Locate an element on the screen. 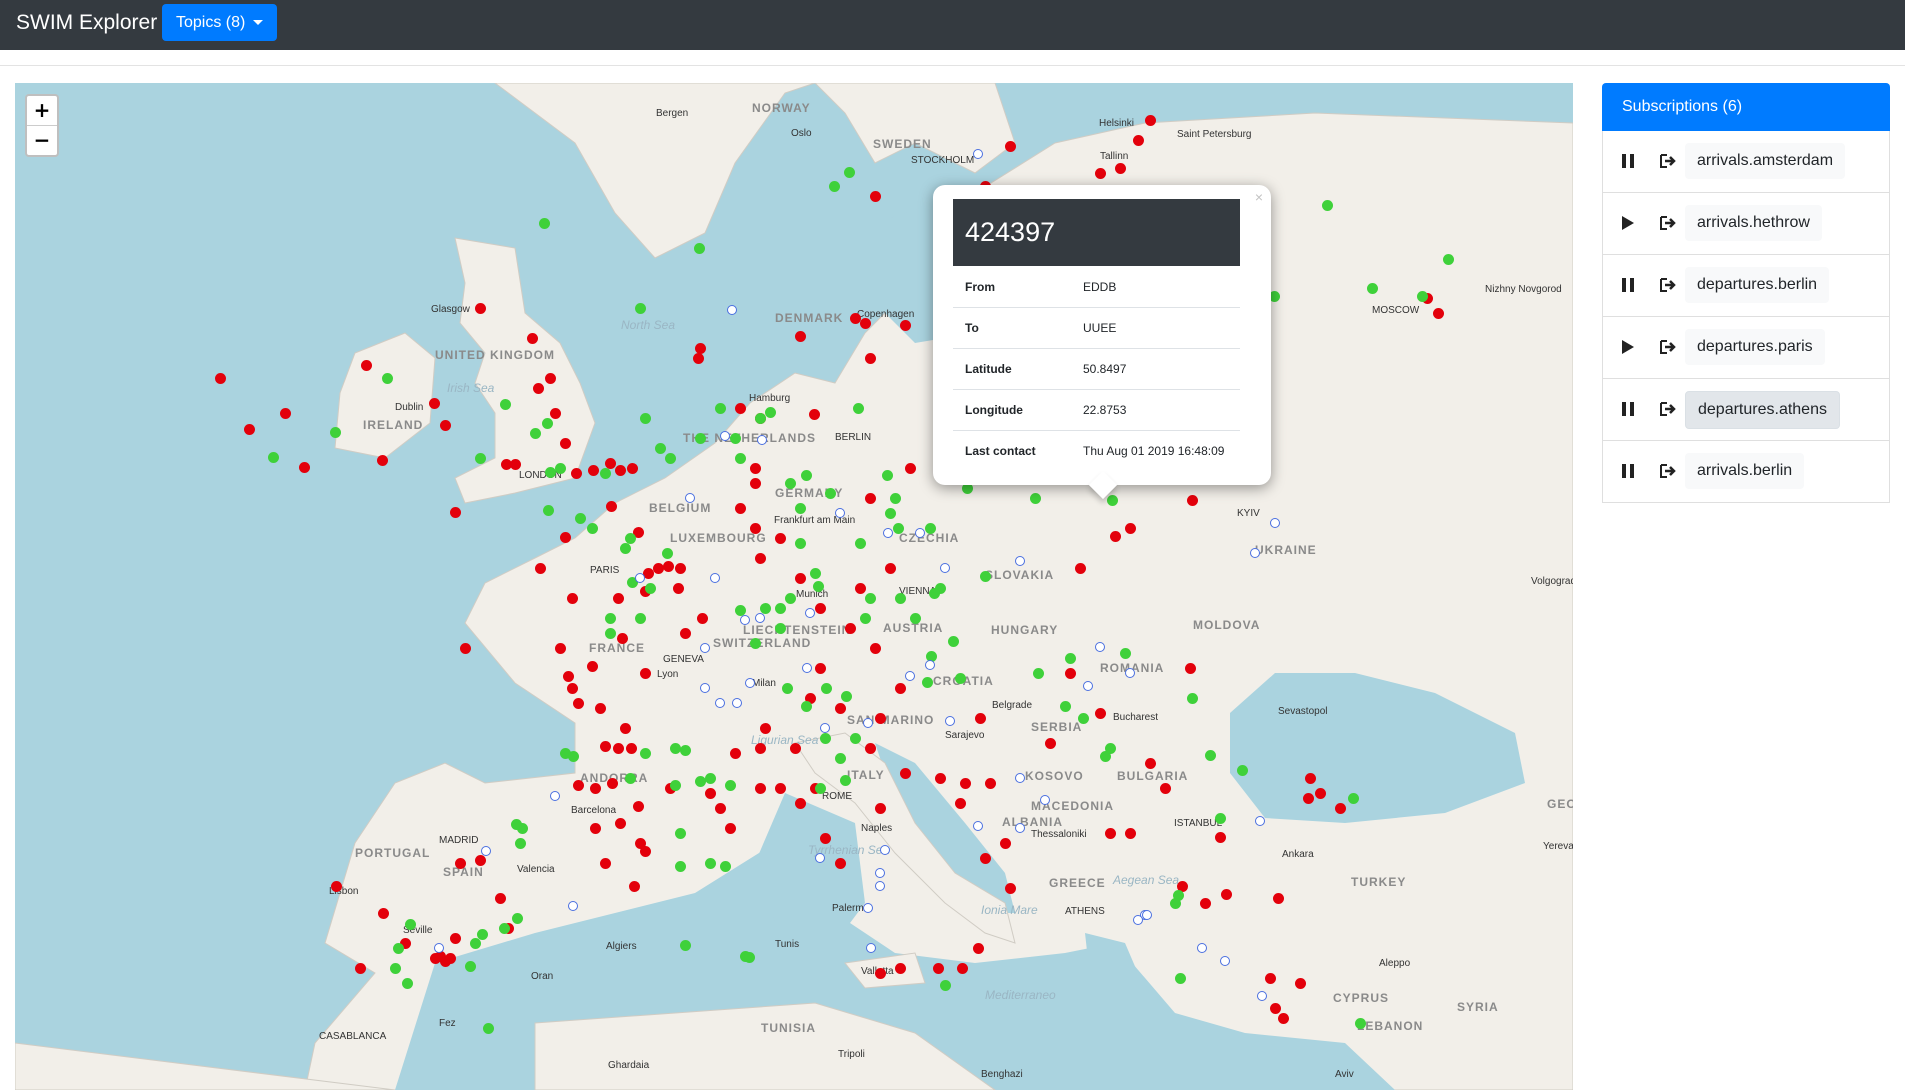  subscription-label: departures.paris is located at coordinates (1755, 347).